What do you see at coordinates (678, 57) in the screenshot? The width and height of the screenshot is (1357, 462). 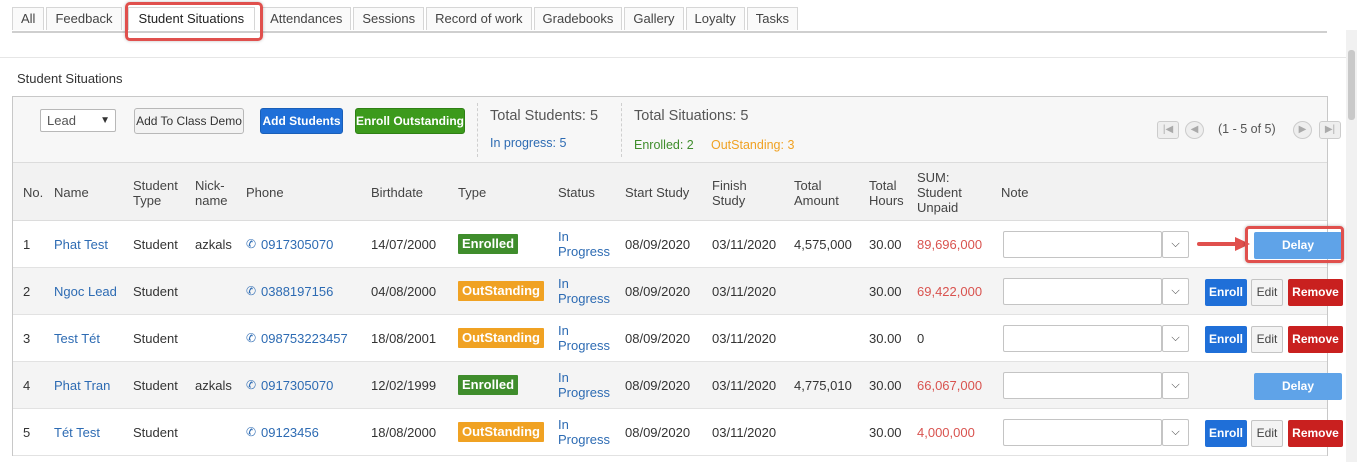 I see `divider` at bounding box center [678, 57].